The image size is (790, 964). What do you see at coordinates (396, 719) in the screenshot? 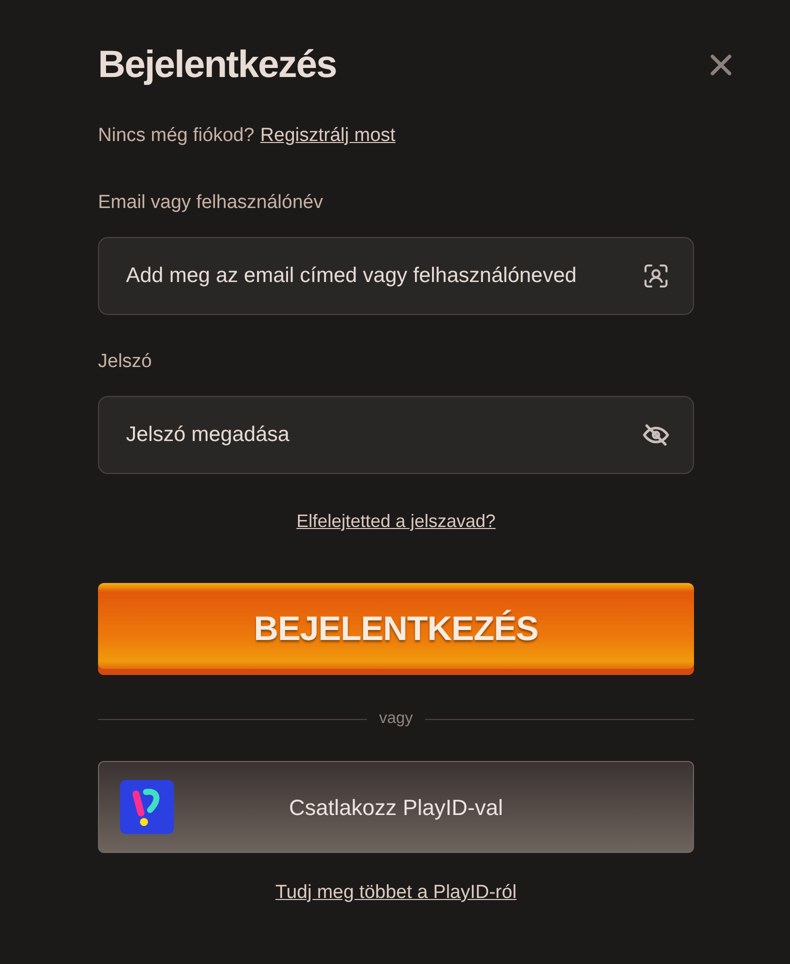
I see `divider-label: vagy` at bounding box center [396, 719].